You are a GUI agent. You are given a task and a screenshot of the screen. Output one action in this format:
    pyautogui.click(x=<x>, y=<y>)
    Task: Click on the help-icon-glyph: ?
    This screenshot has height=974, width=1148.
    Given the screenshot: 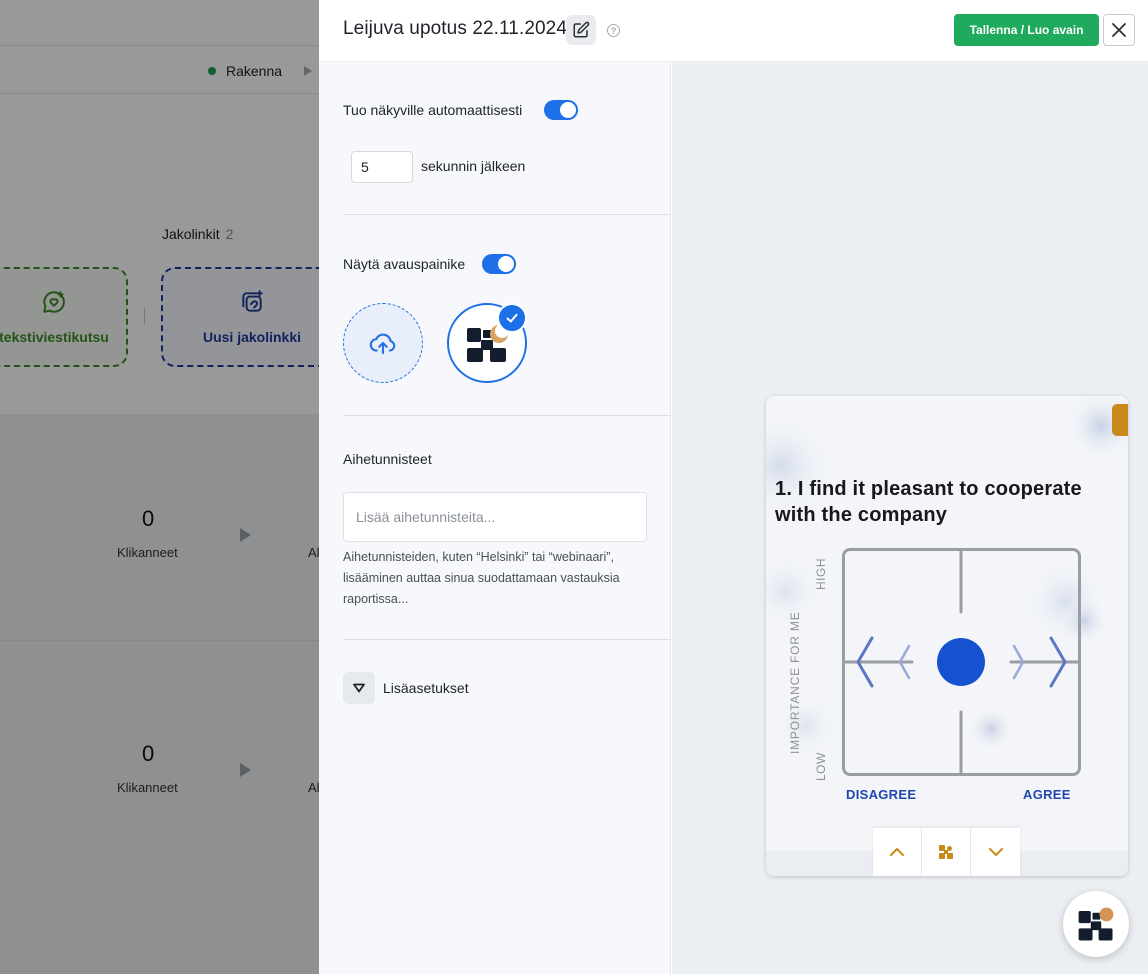 What is the action you would take?
    pyautogui.click(x=613, y=30)
    